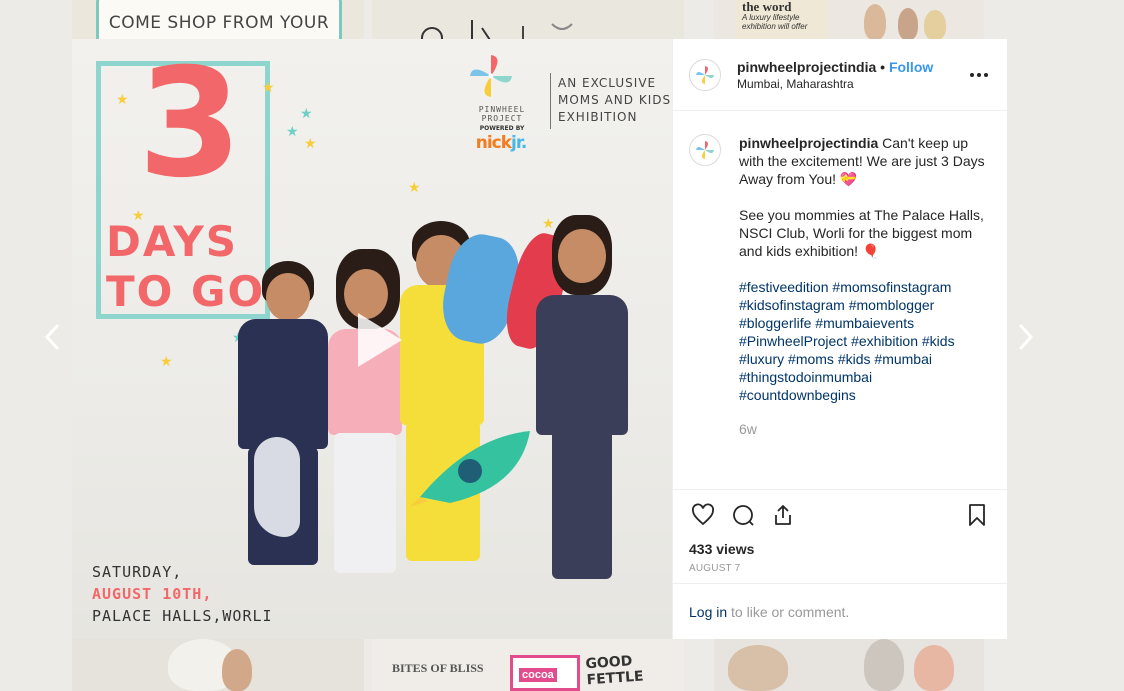 Image resolution: width=1124 pixels, height=691 pixels. Describe the element at coordinates (470, 469) in the screenshot. I see `rocket-illustration` at that location.